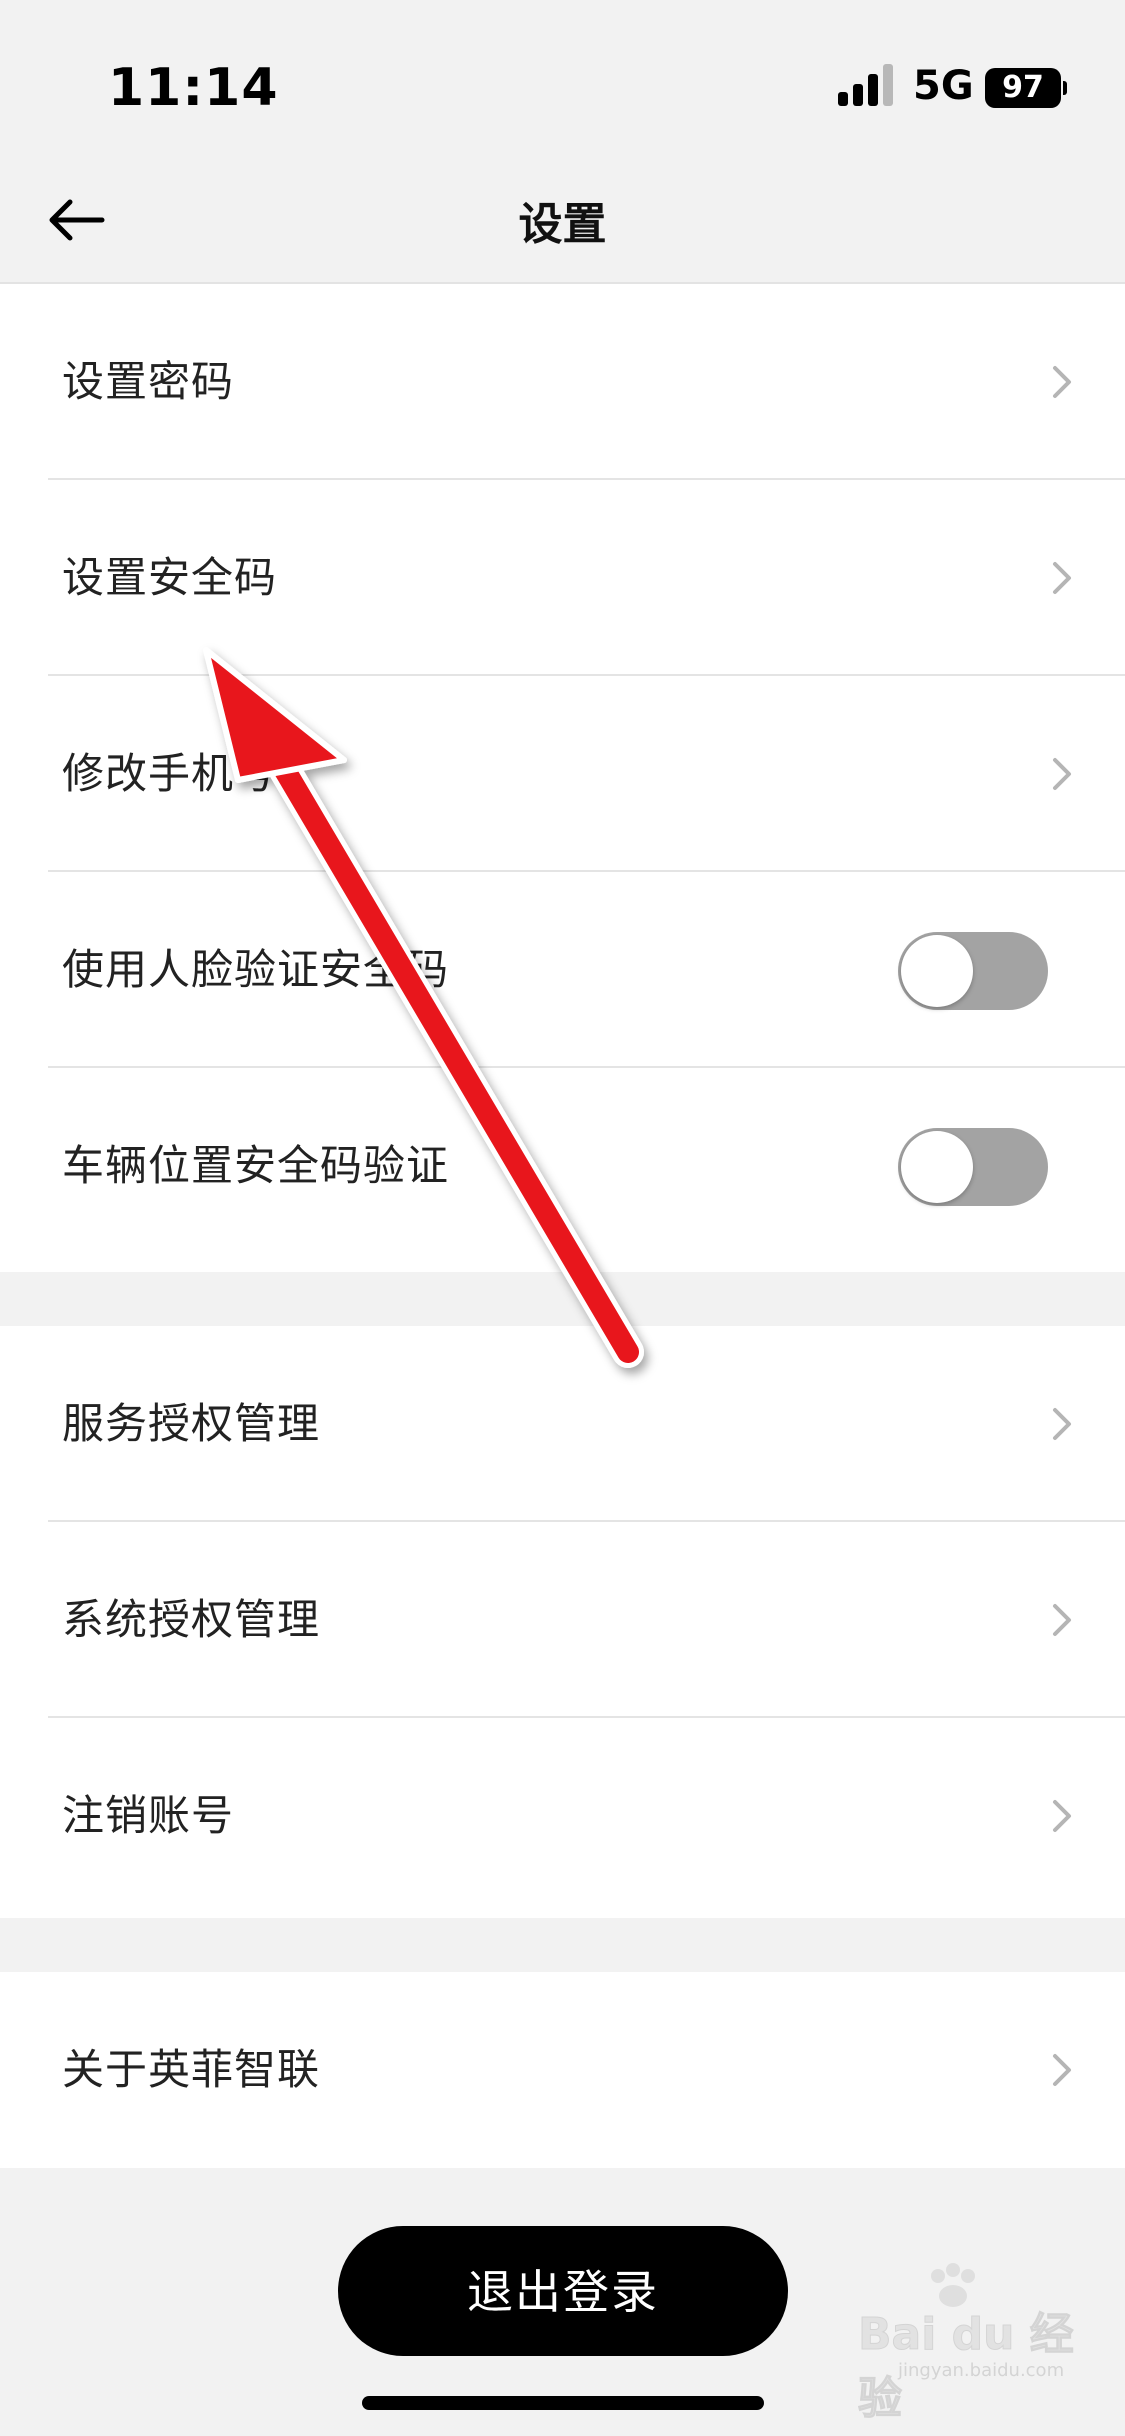 The image size is (1125, 2436). Describe the element at coordinates (586, 382) in the screenshot. I see `row-set-password: 设置密码` at that location.